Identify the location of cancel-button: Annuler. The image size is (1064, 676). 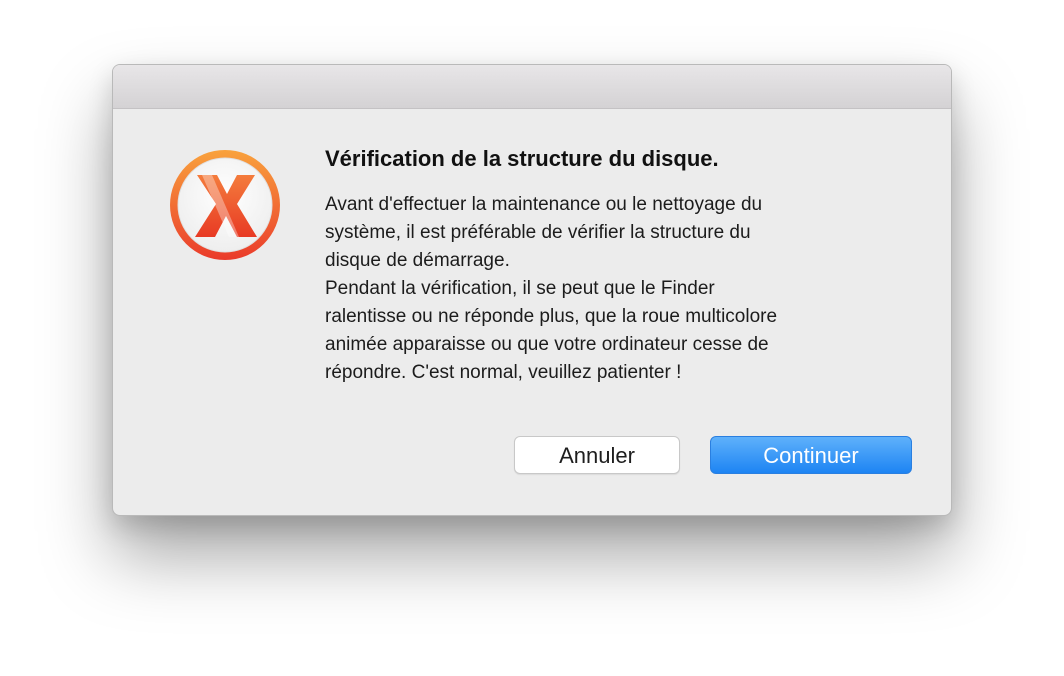
(597, 455).